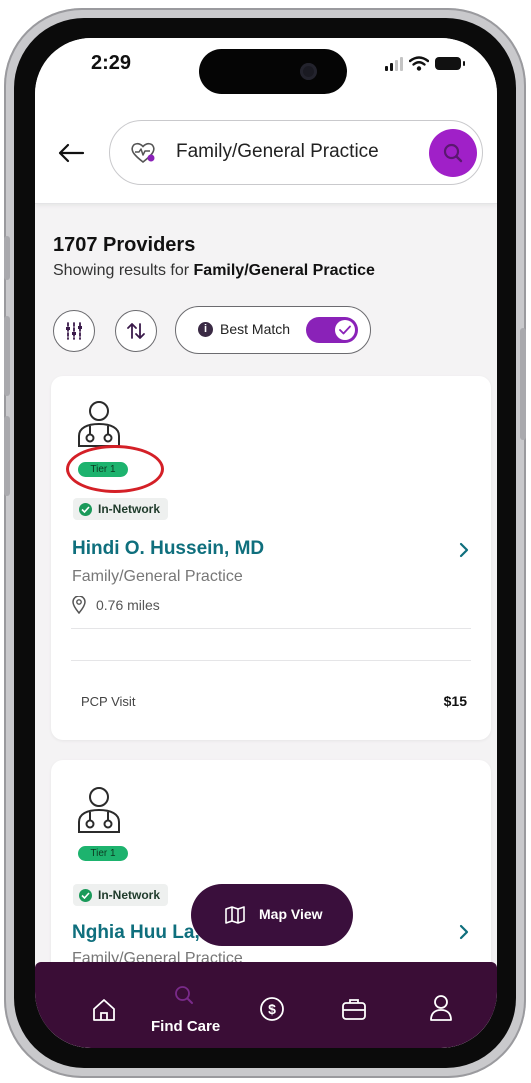 Image resolution: width=531 pixels, height=1083 pixels. I want to click on search-query: Family/General Practice, so click(277, 151).